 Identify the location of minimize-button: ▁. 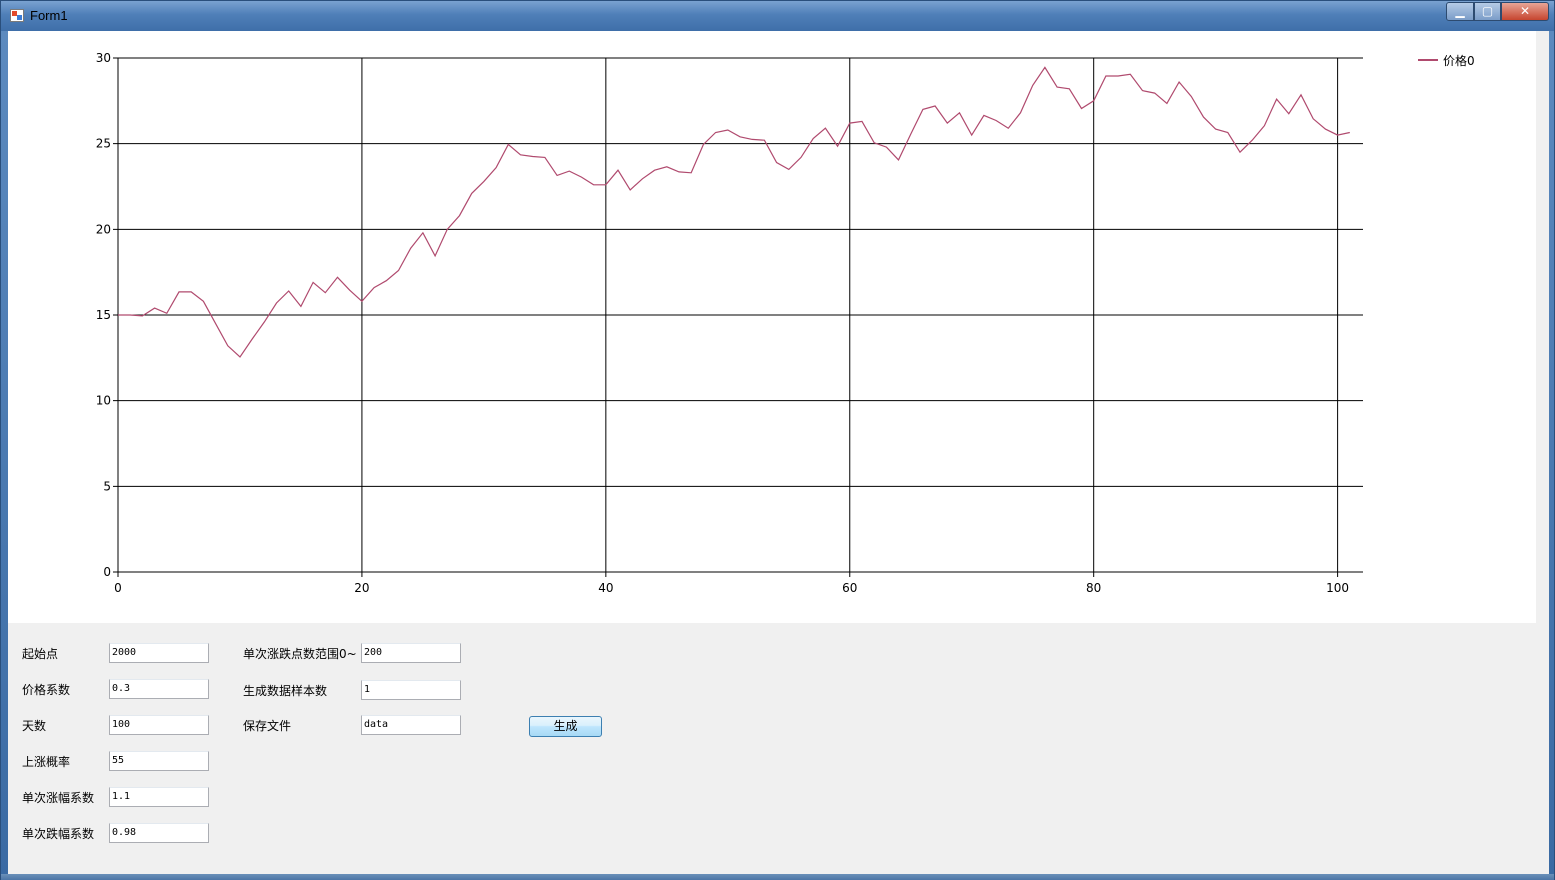
(1460, 11).